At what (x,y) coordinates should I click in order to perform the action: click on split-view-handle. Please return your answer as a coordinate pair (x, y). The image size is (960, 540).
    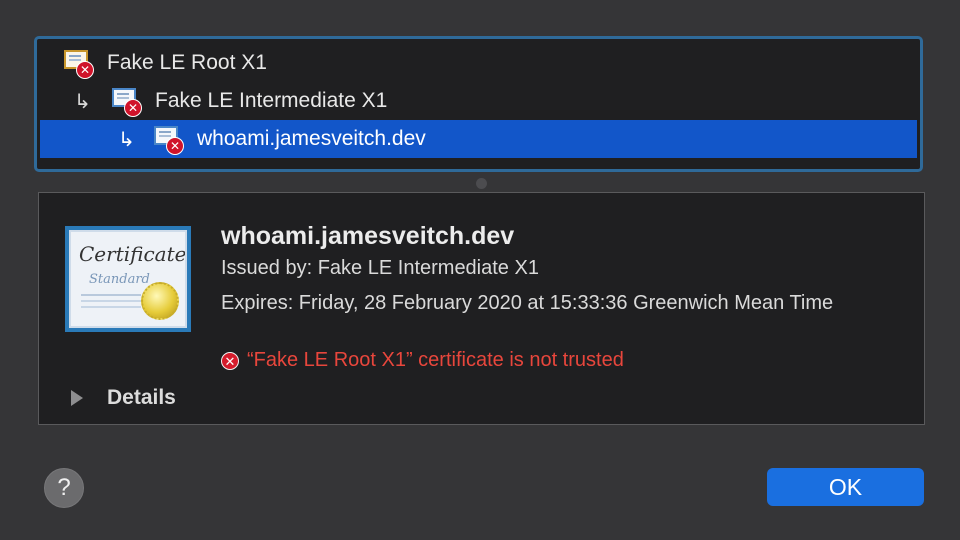
    Looking at the image, I should click on (481, 183).